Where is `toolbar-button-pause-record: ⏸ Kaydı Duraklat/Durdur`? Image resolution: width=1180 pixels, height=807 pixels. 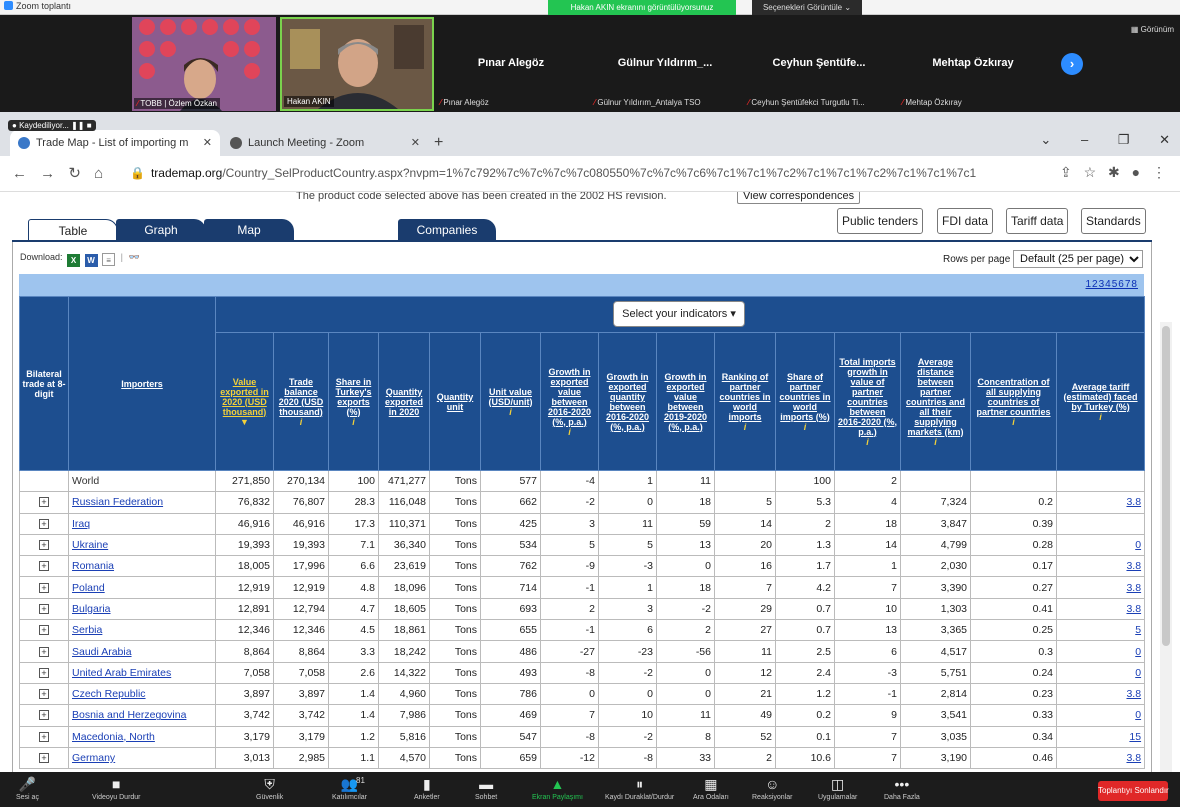
toolbar-button-pause-record: ⏸ Kaydı Duraklat/Durdur is located at coordinates (639, 787).